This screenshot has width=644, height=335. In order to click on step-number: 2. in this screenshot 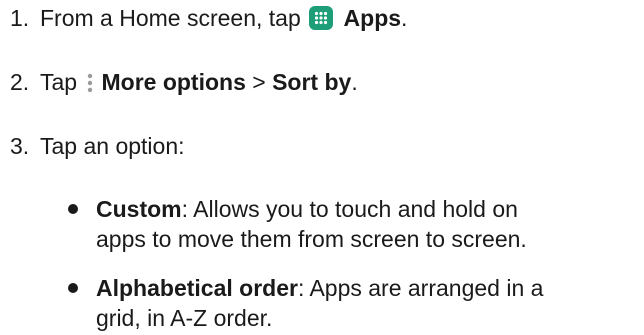, I will do `click(20, 82)`.